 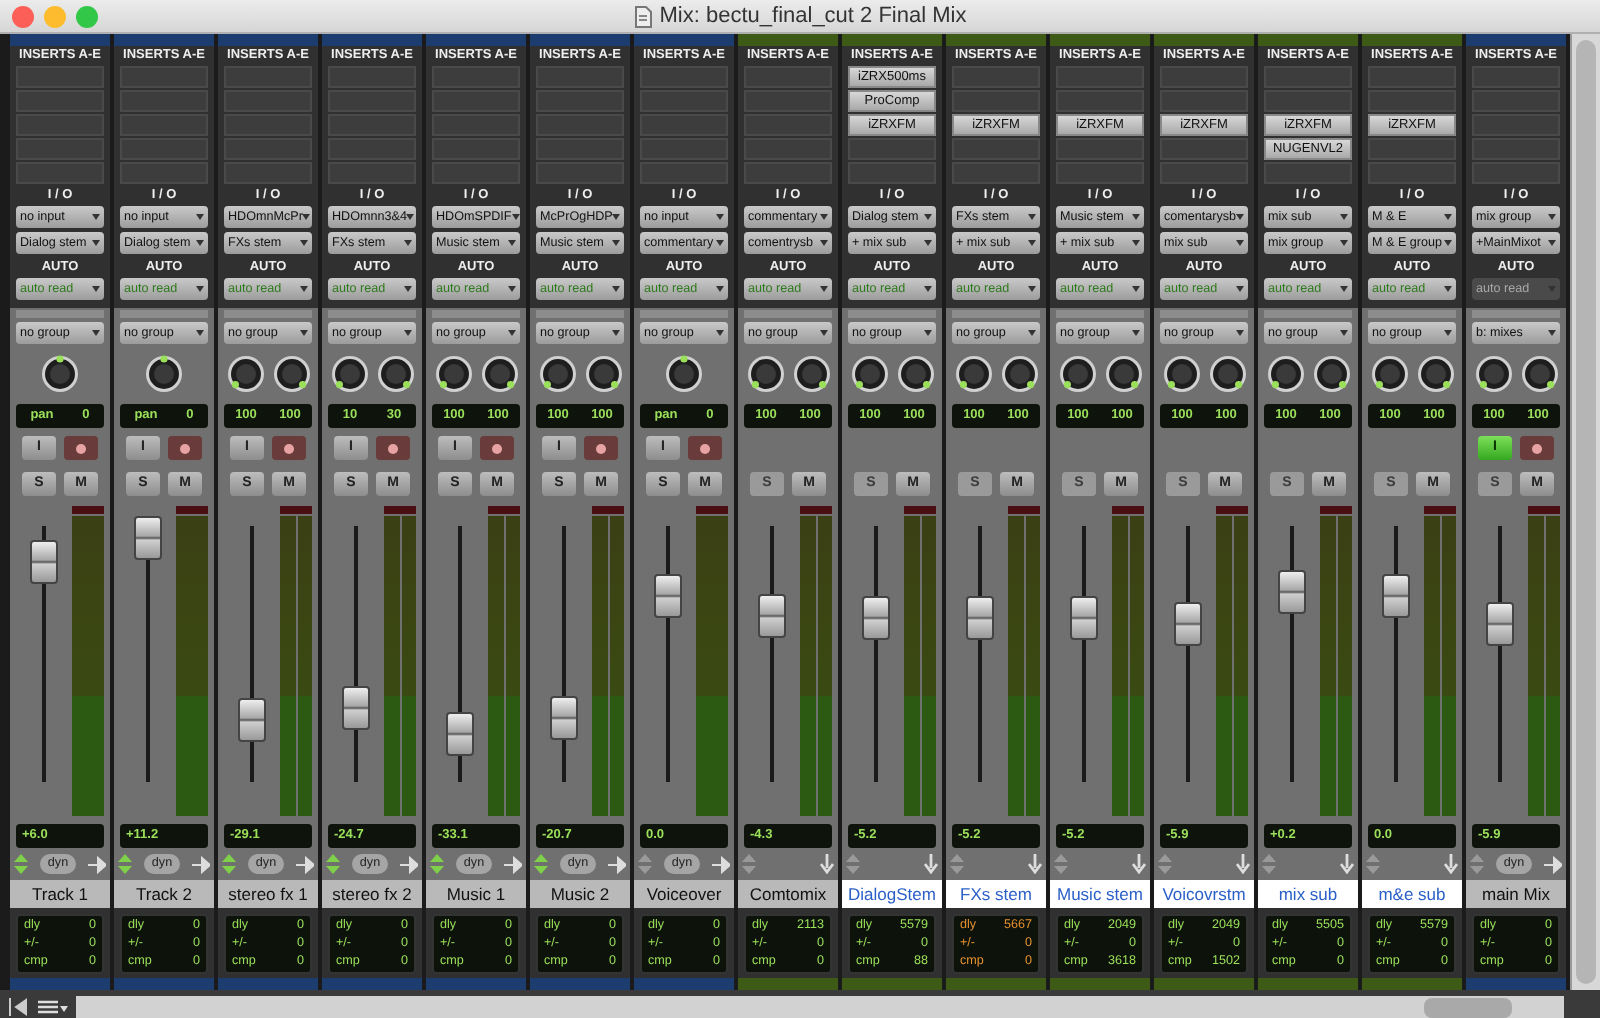 What do you see at coordinates (892, 894) in the screenshot?
I see `track-name: DialogStem` at bounding box center [892, 894].